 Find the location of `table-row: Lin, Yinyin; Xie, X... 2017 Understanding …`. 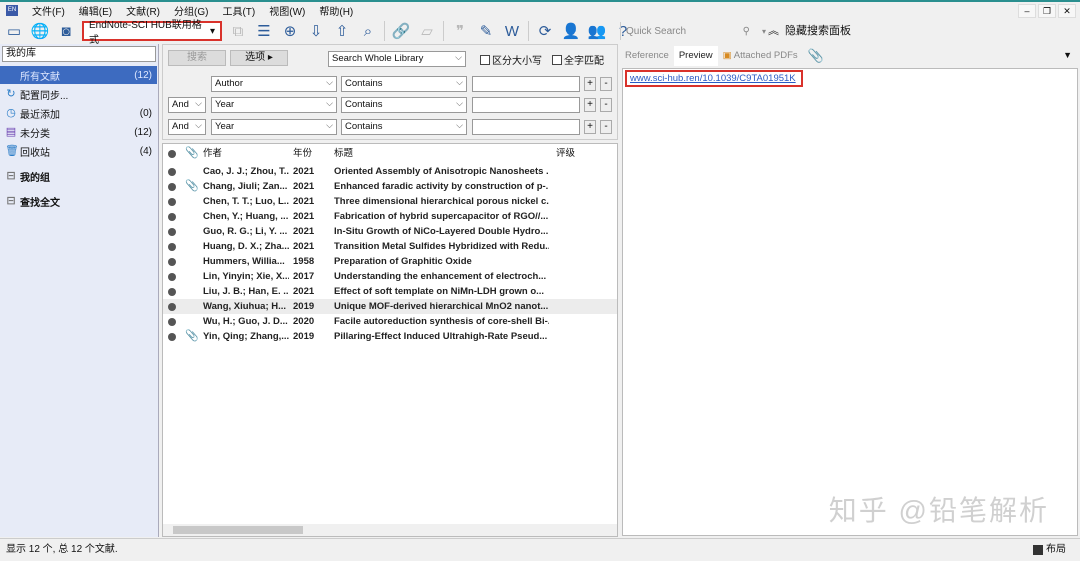

table-row: Lin, Yinyin; Xie, X... 2017 Understanding … is located at coordinates (390, 276).